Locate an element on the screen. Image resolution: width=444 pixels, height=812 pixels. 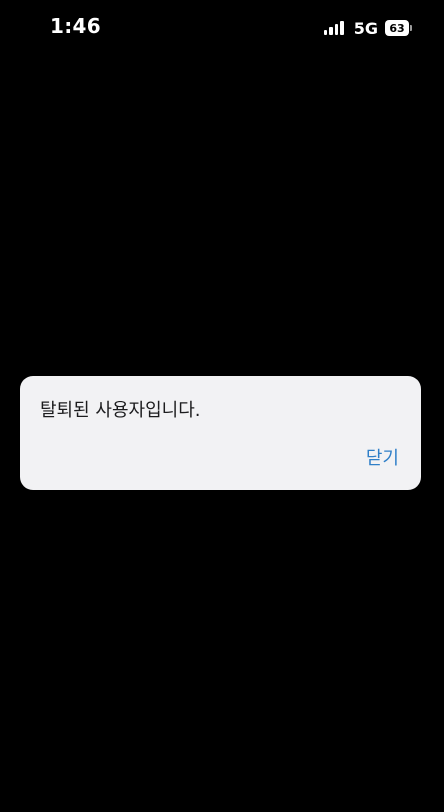
battery-level: 63 is located at coordinates (397, 28).